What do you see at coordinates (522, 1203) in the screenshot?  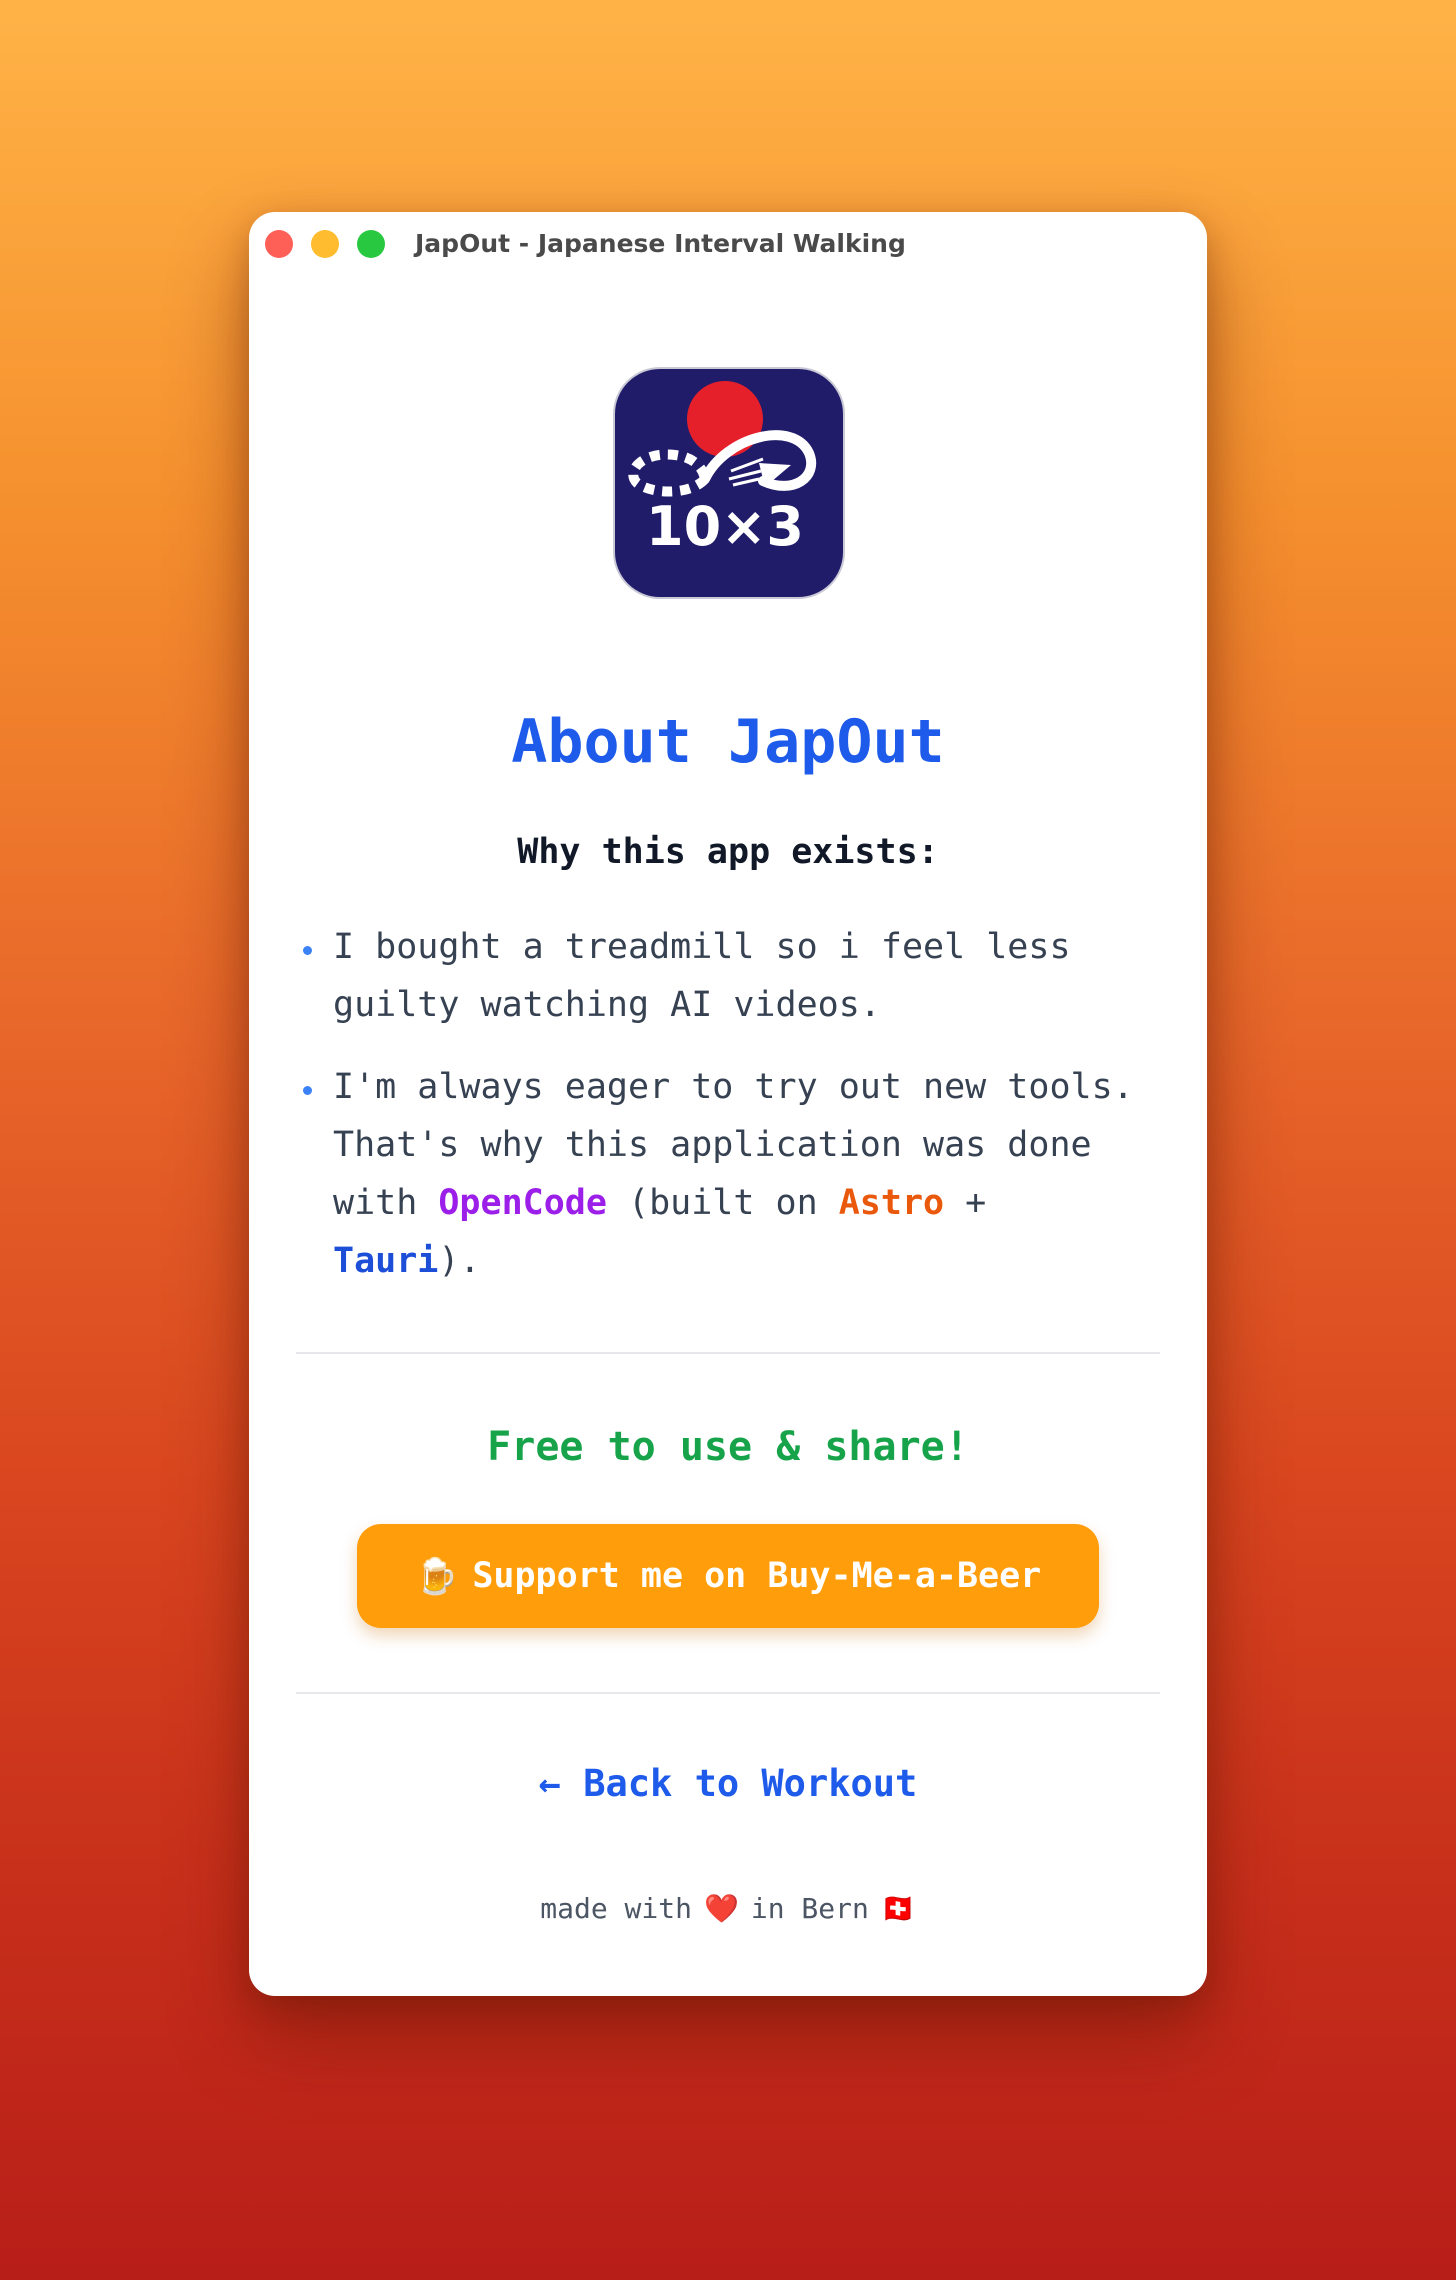 I see `opencode-link: OpenCode` at bounding box center [522, 1203].